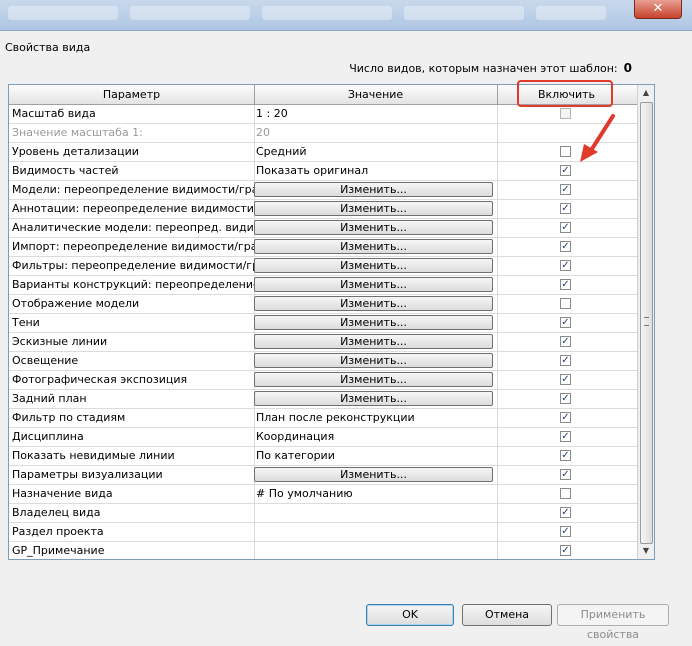 This screenshot has width=692, height=646. Describe the element at coordinates (132, 475) in the screenshot. I see `param-name: Параметры визуализации` at that location.